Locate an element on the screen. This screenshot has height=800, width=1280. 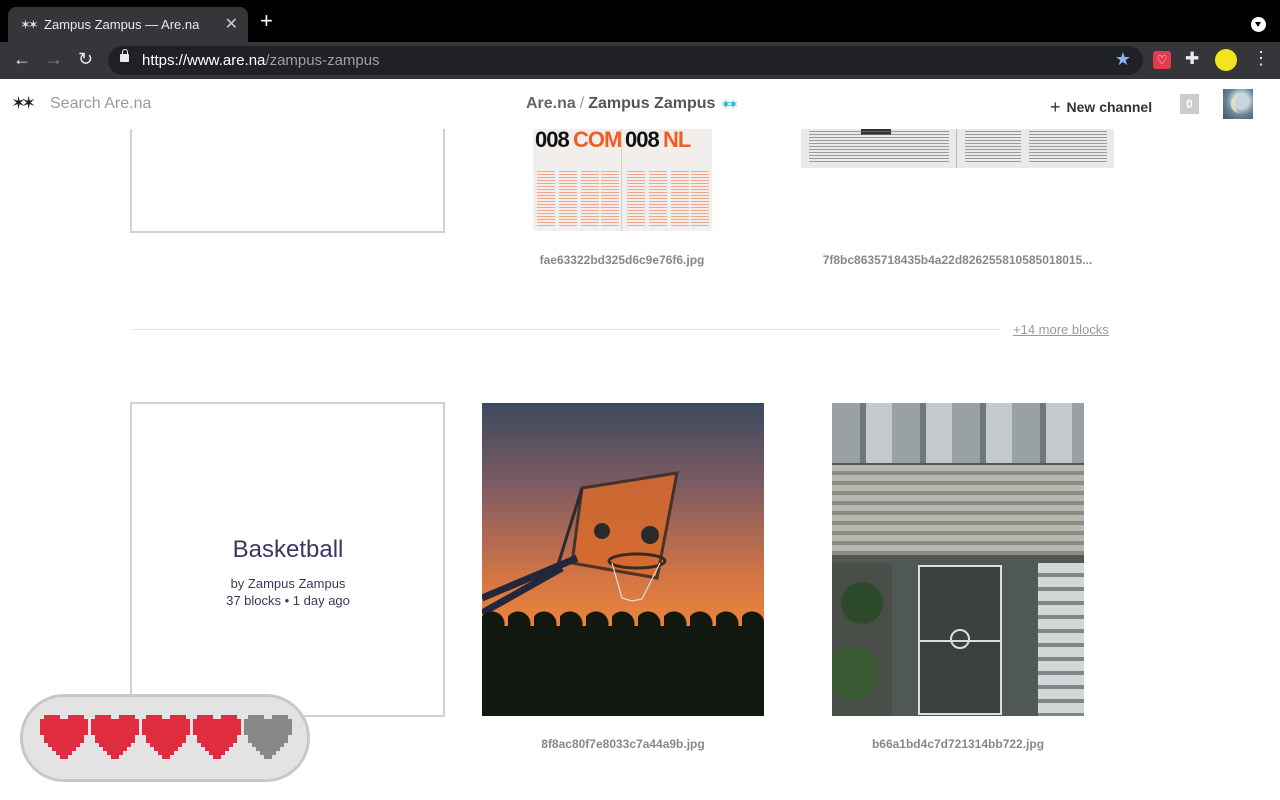
breadcrumb-current-link: Zampus Zampus is located at coordinates (651, 103).